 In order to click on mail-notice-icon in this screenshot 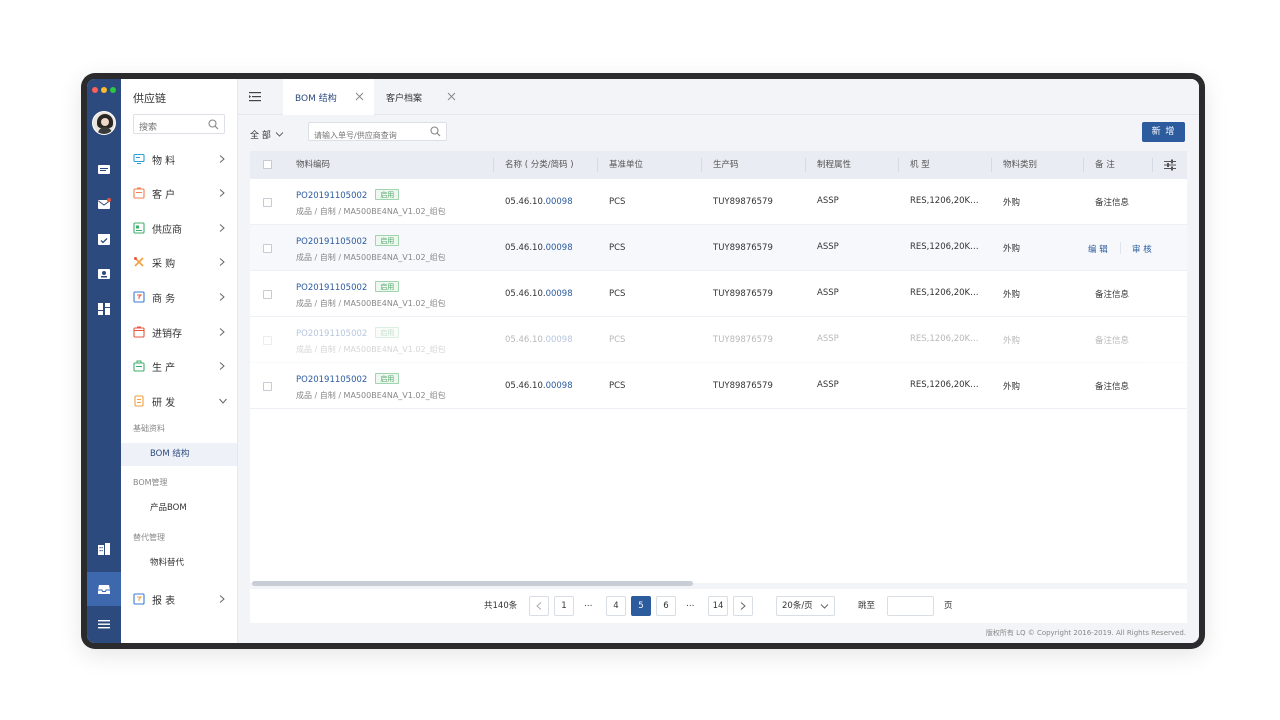, I will do `click(104, 204)`.